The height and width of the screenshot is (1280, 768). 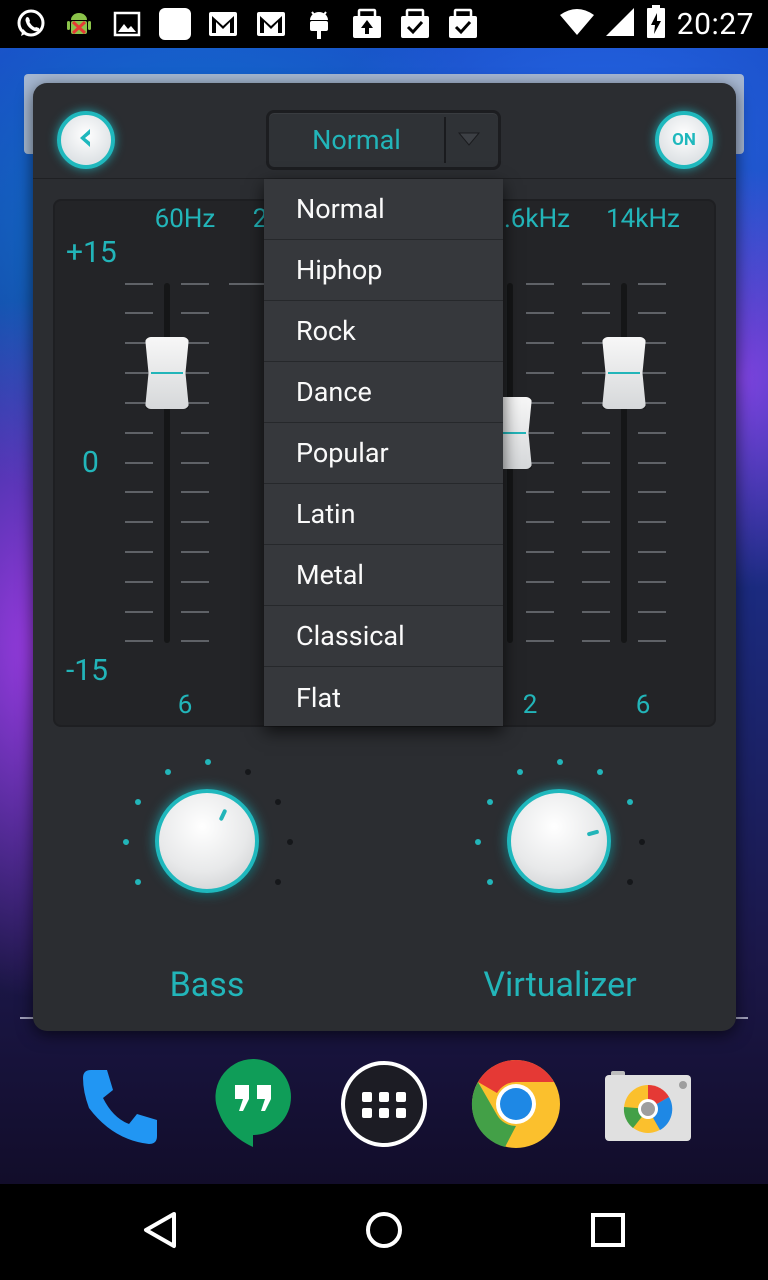 What do you see at coordinates (643, 219) in the screenshot?
I see `band-frequency: 14kHz` at bounding box center [643, 219].